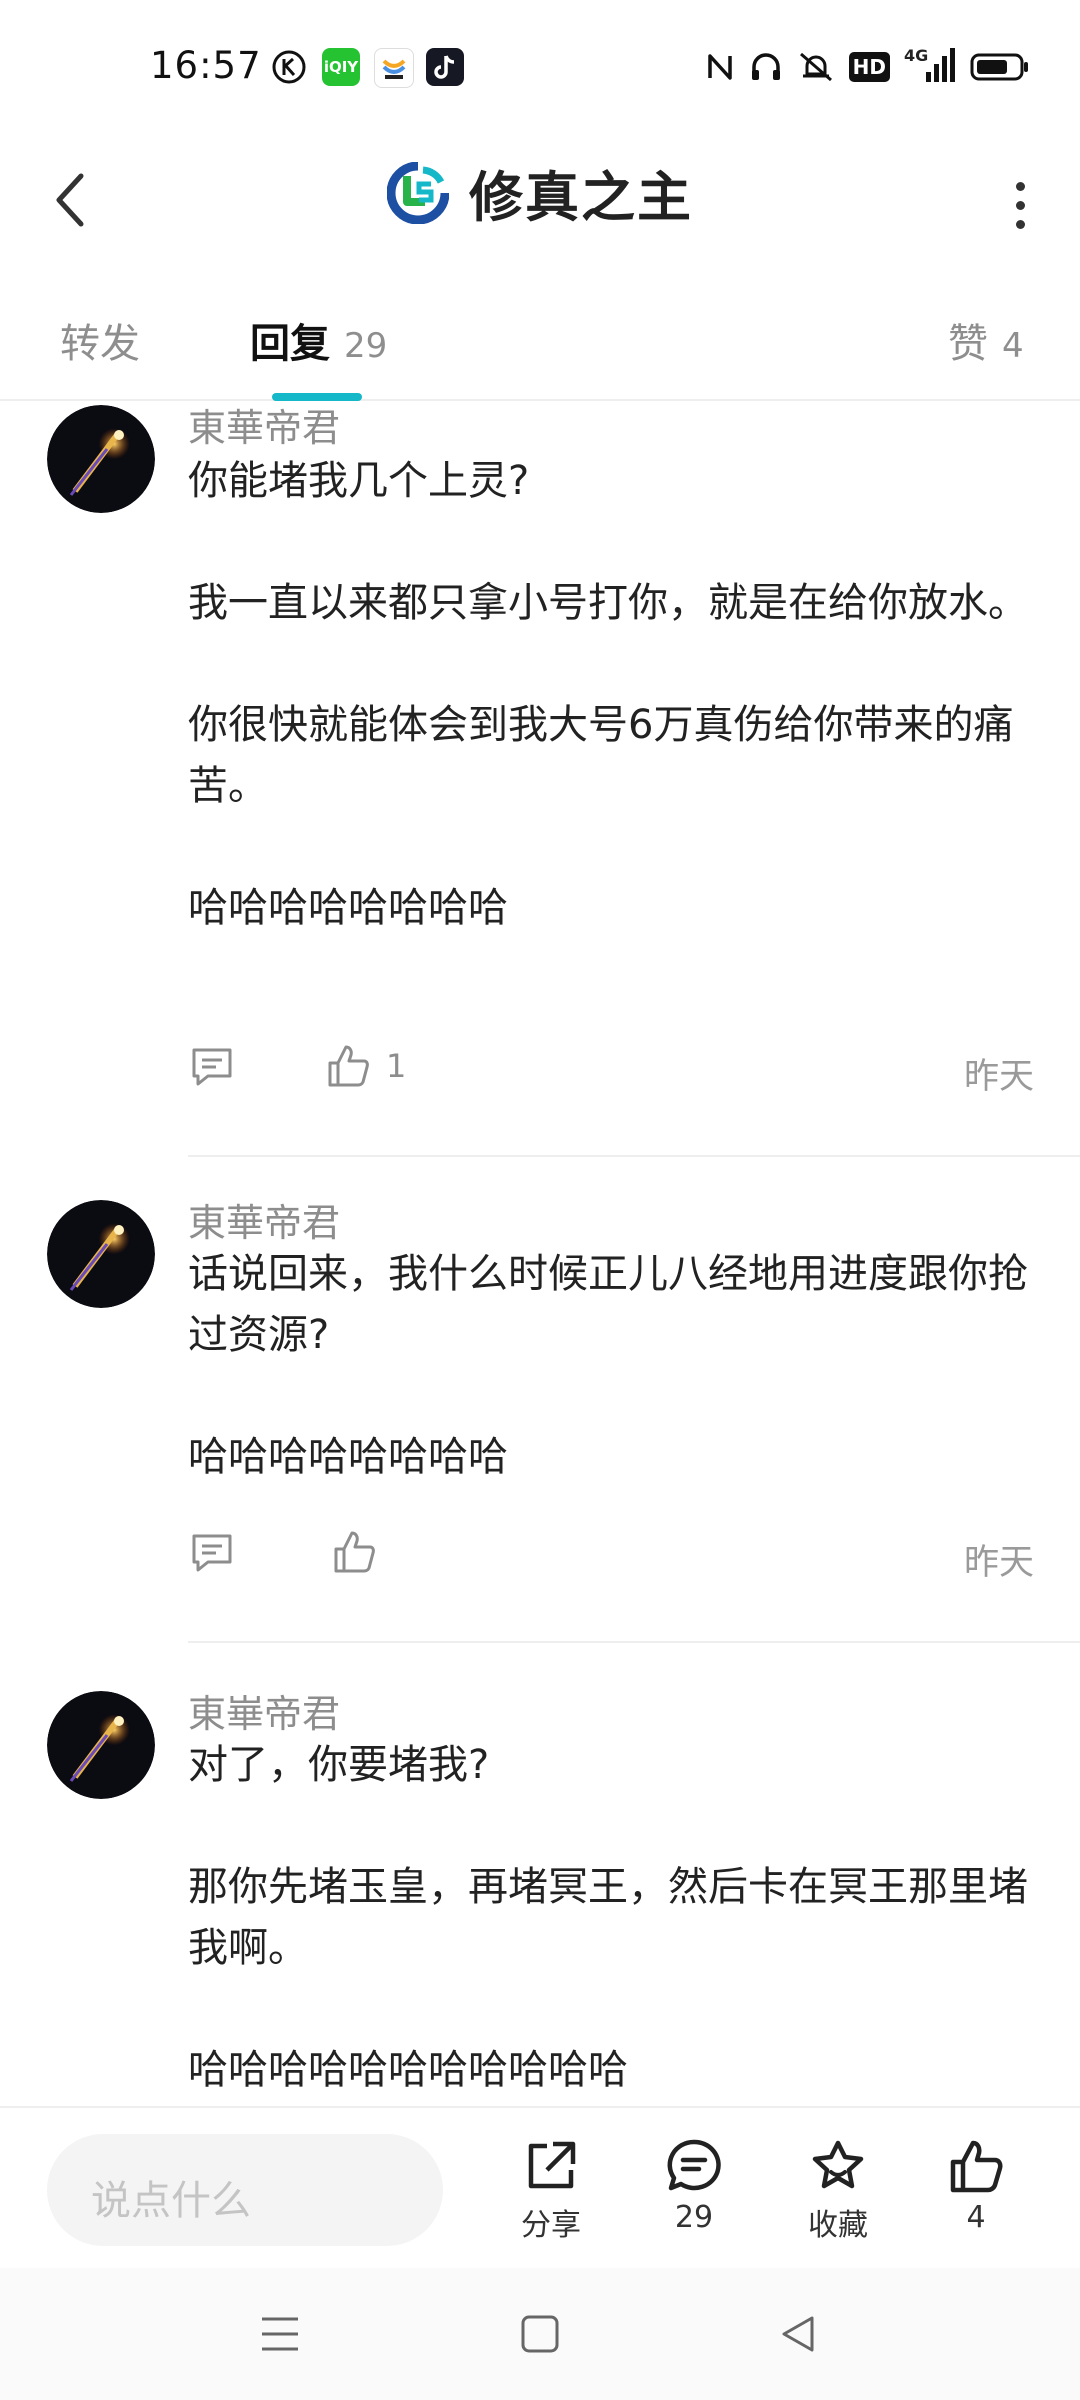 The image size is (1080, 2400). Describe the element at coordinates (552, 2165) in the screenshot. I see `share-icon` at that location.